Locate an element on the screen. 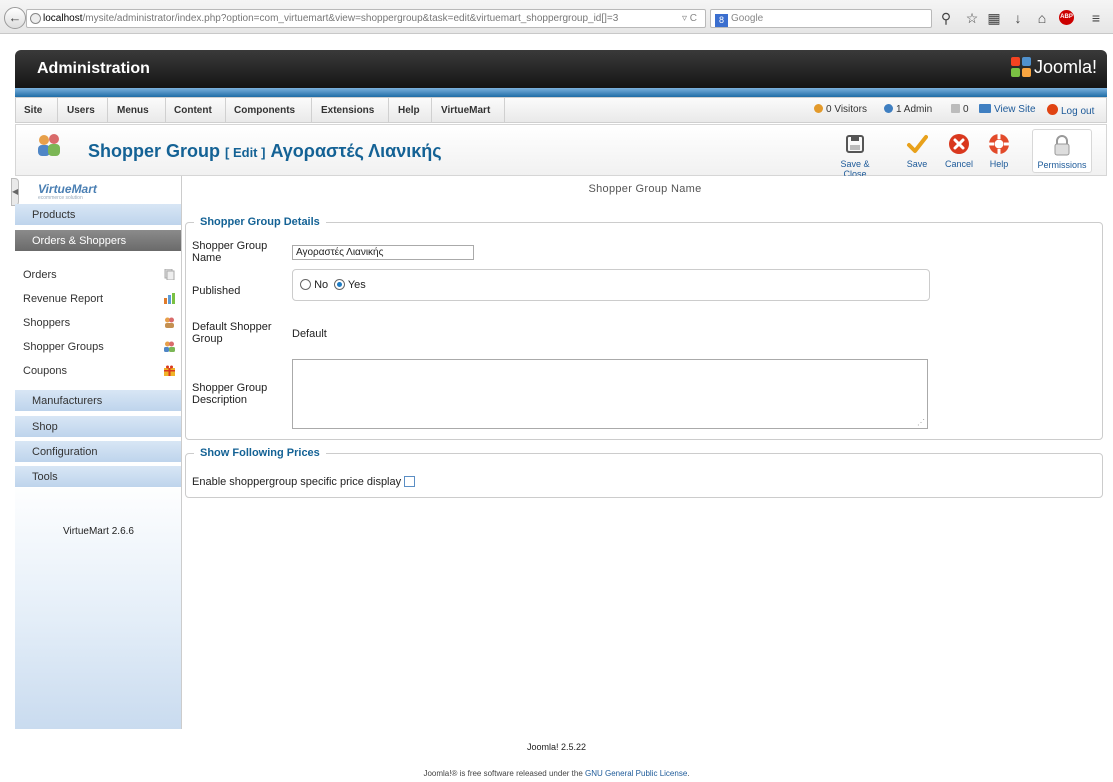 The width and height of the screenshot is (1113, 782). sidebar-item-label: Shoppers is located at coordinates (47, 323).